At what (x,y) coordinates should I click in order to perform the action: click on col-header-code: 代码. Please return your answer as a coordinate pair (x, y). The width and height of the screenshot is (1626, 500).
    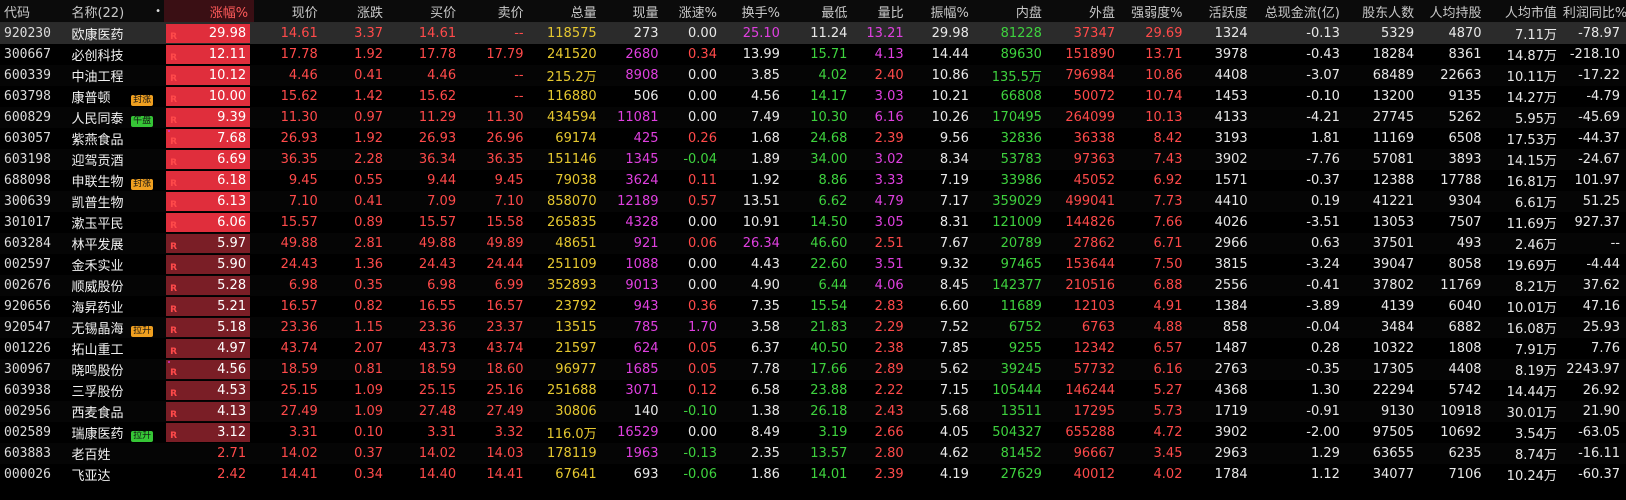
    Looking at the image, I should click on (34, 11).